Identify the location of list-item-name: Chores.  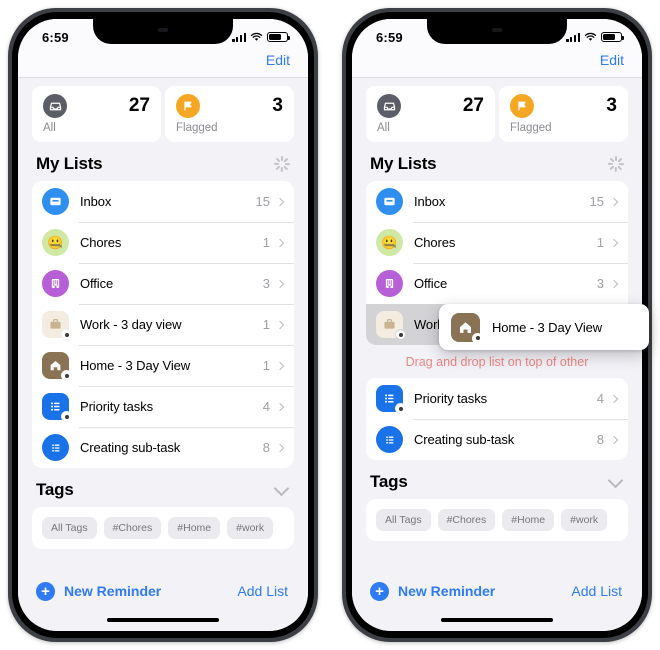
(101, 242).